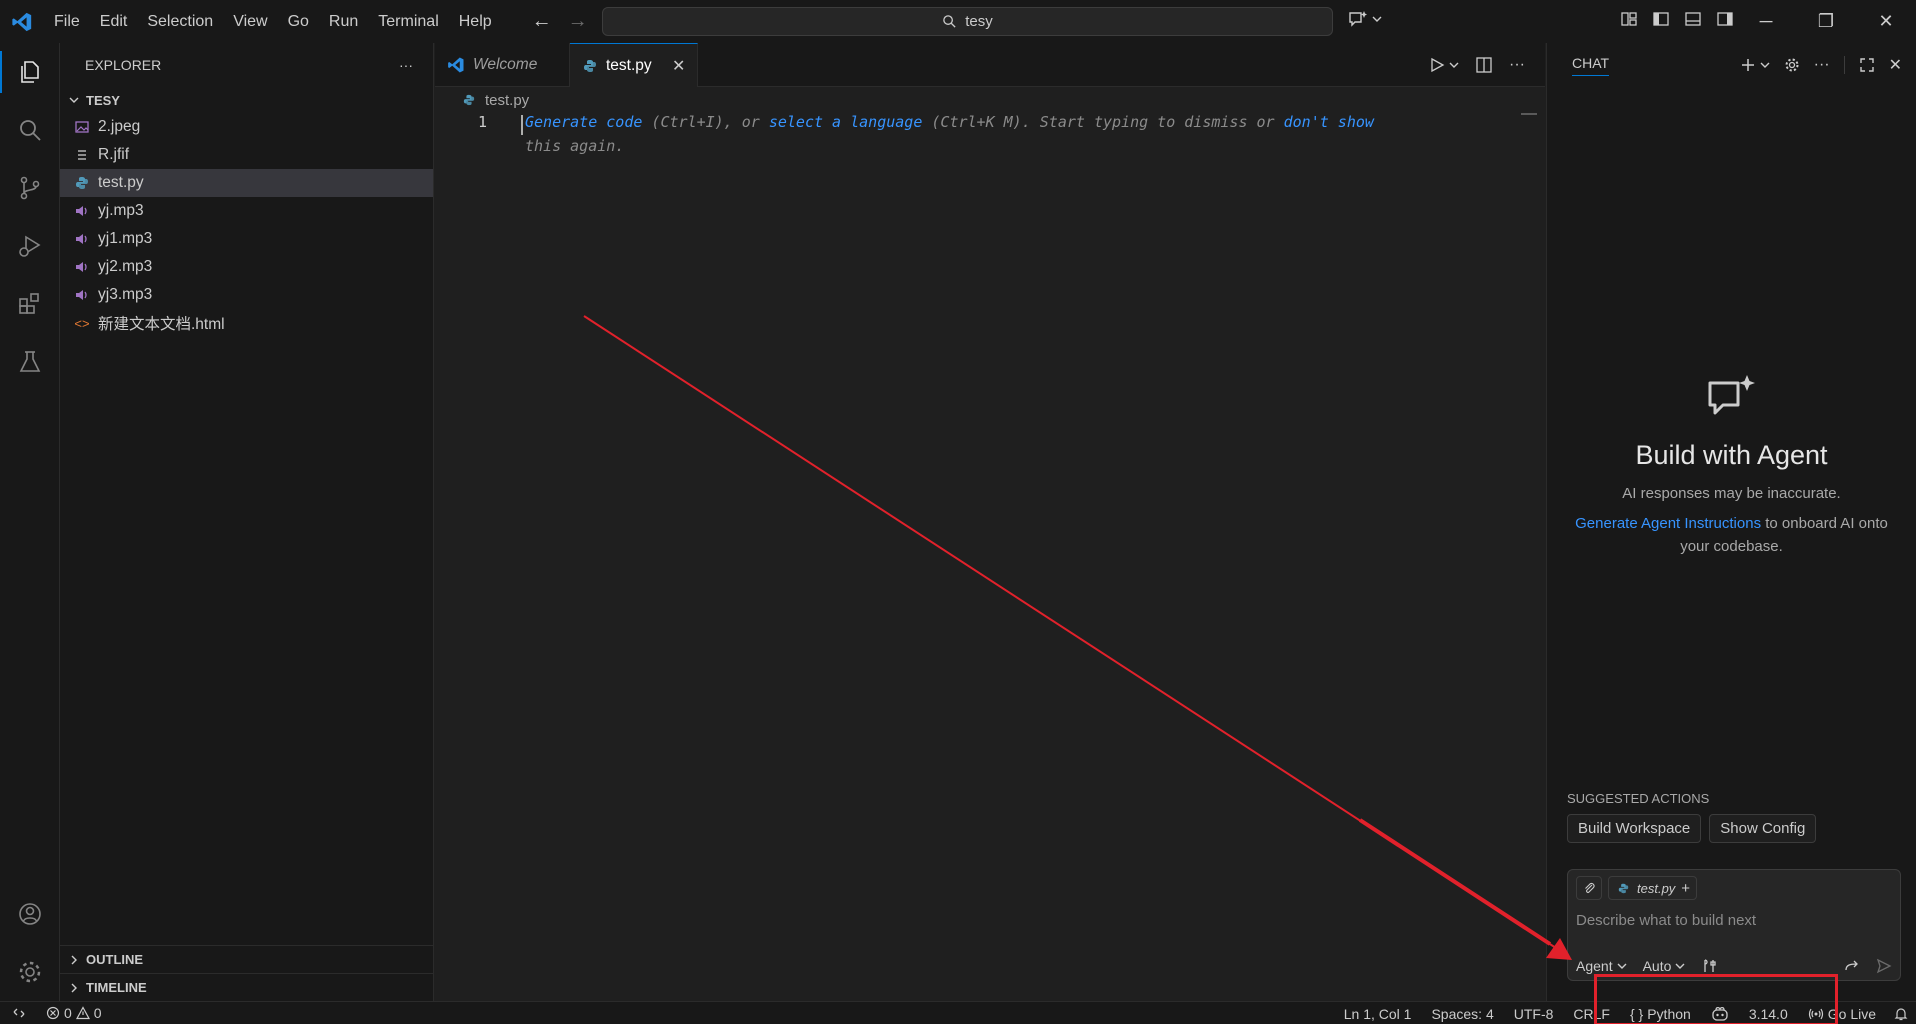 The width and height of the screenshot is (1916, 1024). I want to click on chat-placeholder: Describe what to build next, so click(1734, 917).